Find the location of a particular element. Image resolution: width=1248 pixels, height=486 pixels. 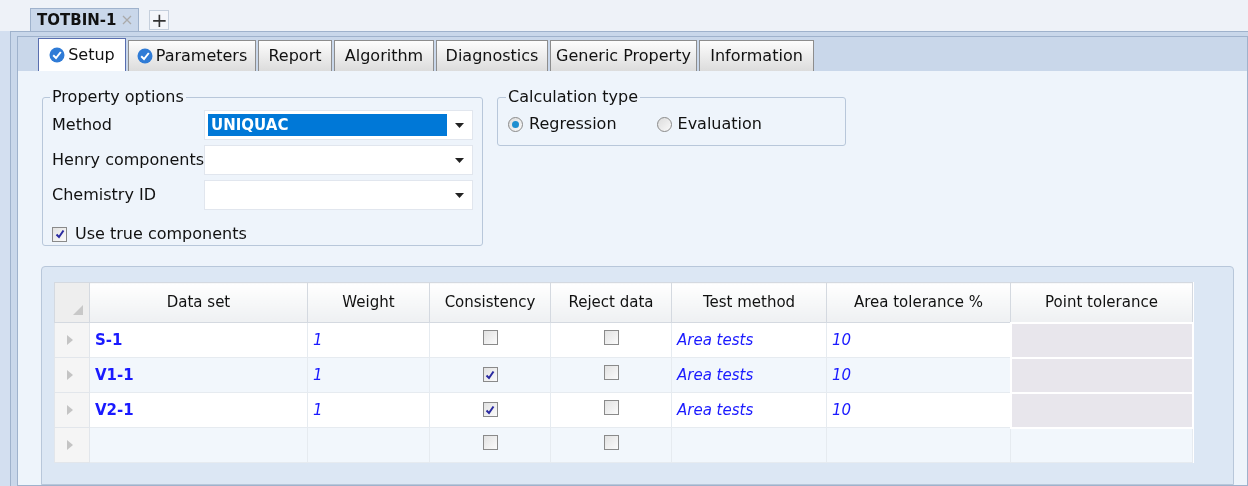

corner-triangle-icon is located at coordinates (78, 309).